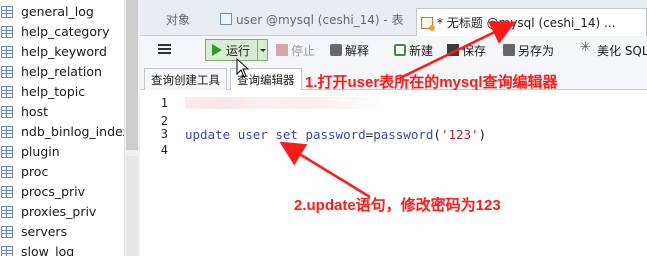 Image resolution: width=647 pixels, height=256 pixels. Describe the element at coordinates (62, 172) in the screenshot. I see `tree-item-proc: proc` at that location.